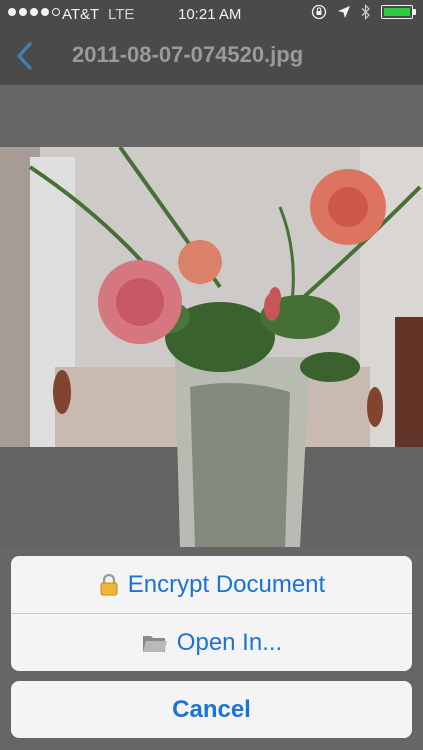 This screenshot has height=750, width=423. What do you see at coordinates (24, 56) in the screenshot?
I see `chevron-left-icon` at bounding box center [24, 56].